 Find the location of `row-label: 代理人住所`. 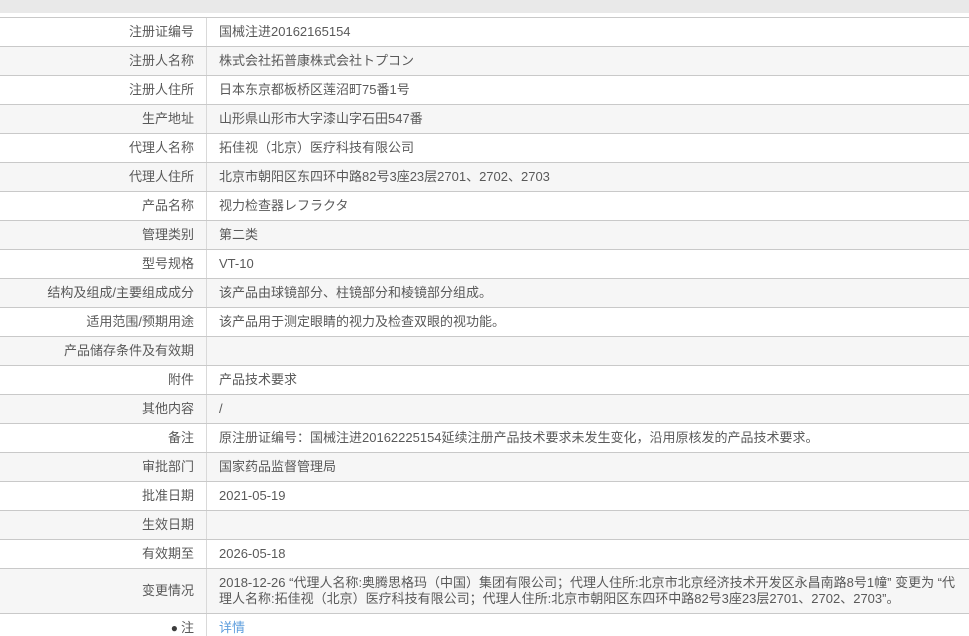

row-label: 代理人住所 is located at coordinates (103, 177).